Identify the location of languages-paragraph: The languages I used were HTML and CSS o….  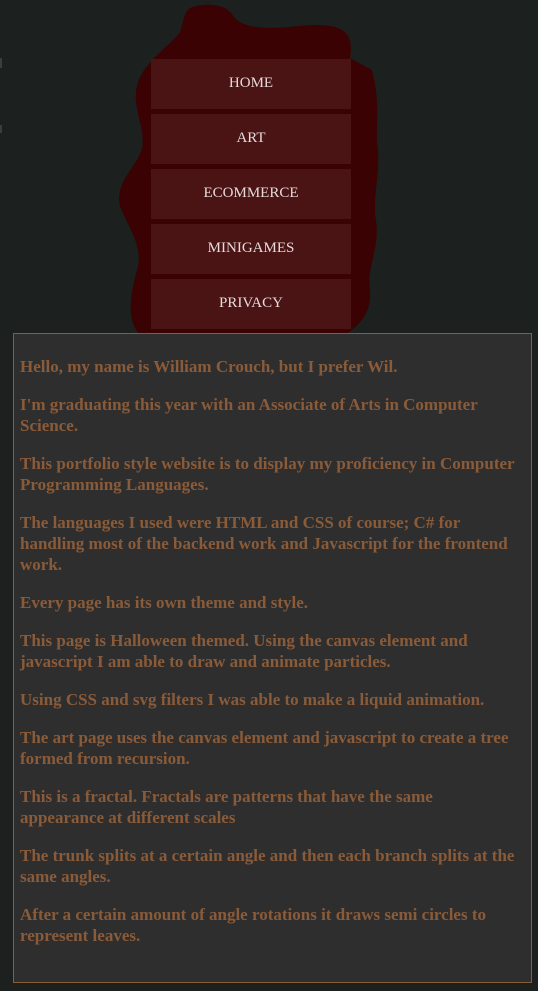
(264, 543).